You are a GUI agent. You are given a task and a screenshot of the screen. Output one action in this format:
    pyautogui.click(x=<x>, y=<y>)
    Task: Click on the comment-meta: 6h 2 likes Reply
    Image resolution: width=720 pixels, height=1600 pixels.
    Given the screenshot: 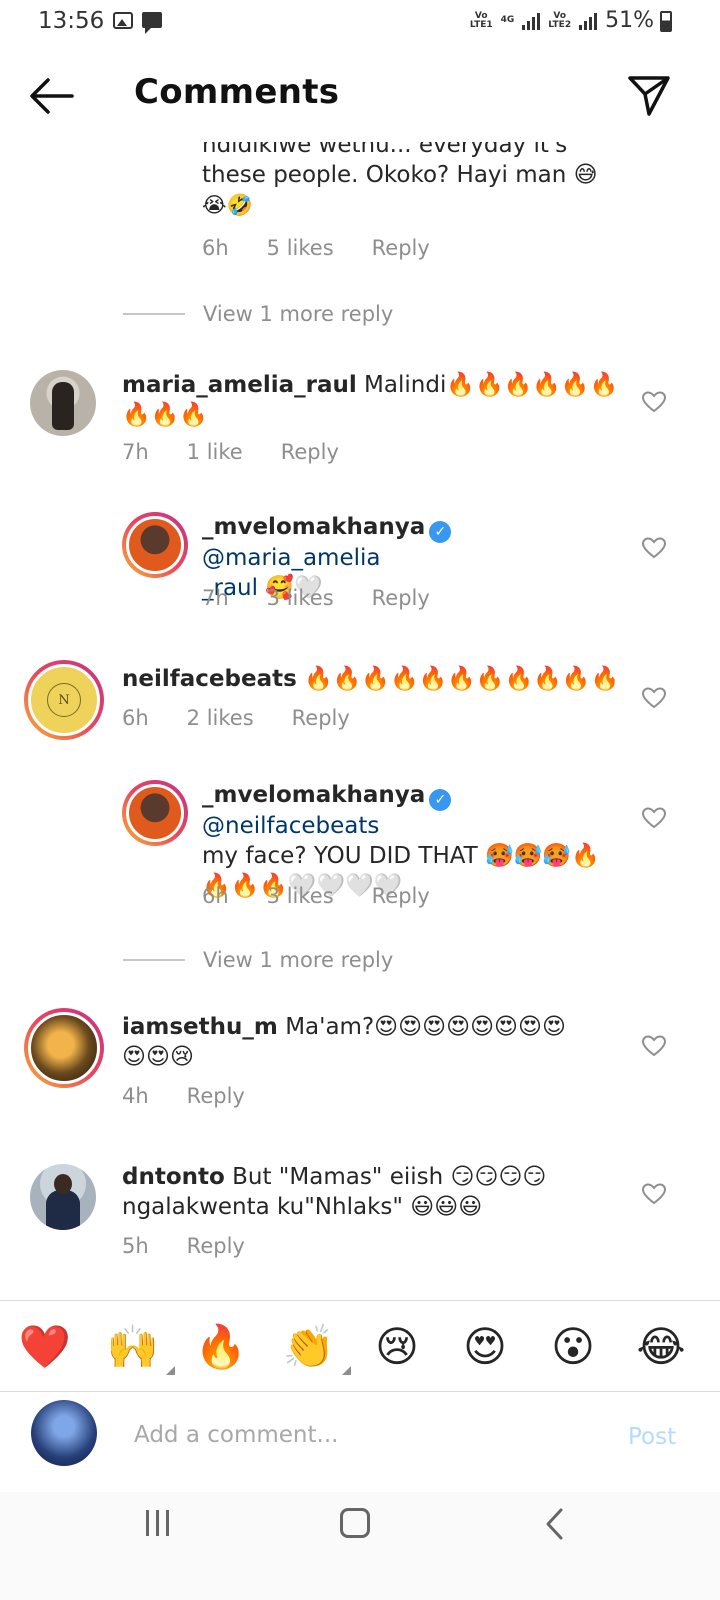 What is the action you would take?
    pyautogui.click(x=236, y=718)
    